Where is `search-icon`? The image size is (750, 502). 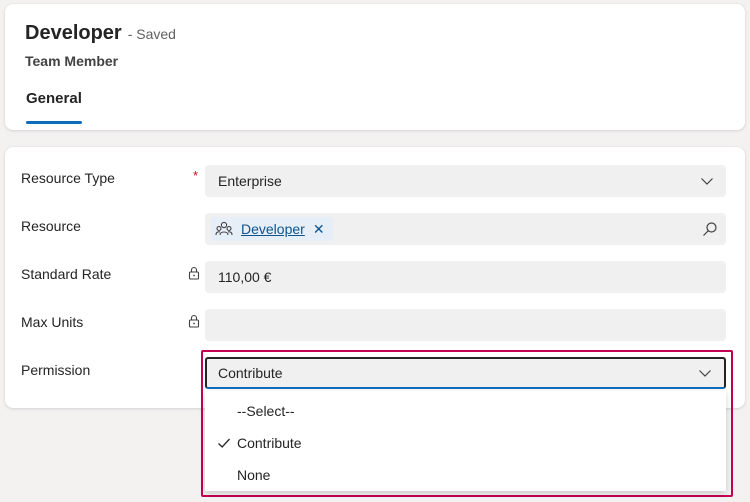
search-icon is located at coordinates (710, 229).